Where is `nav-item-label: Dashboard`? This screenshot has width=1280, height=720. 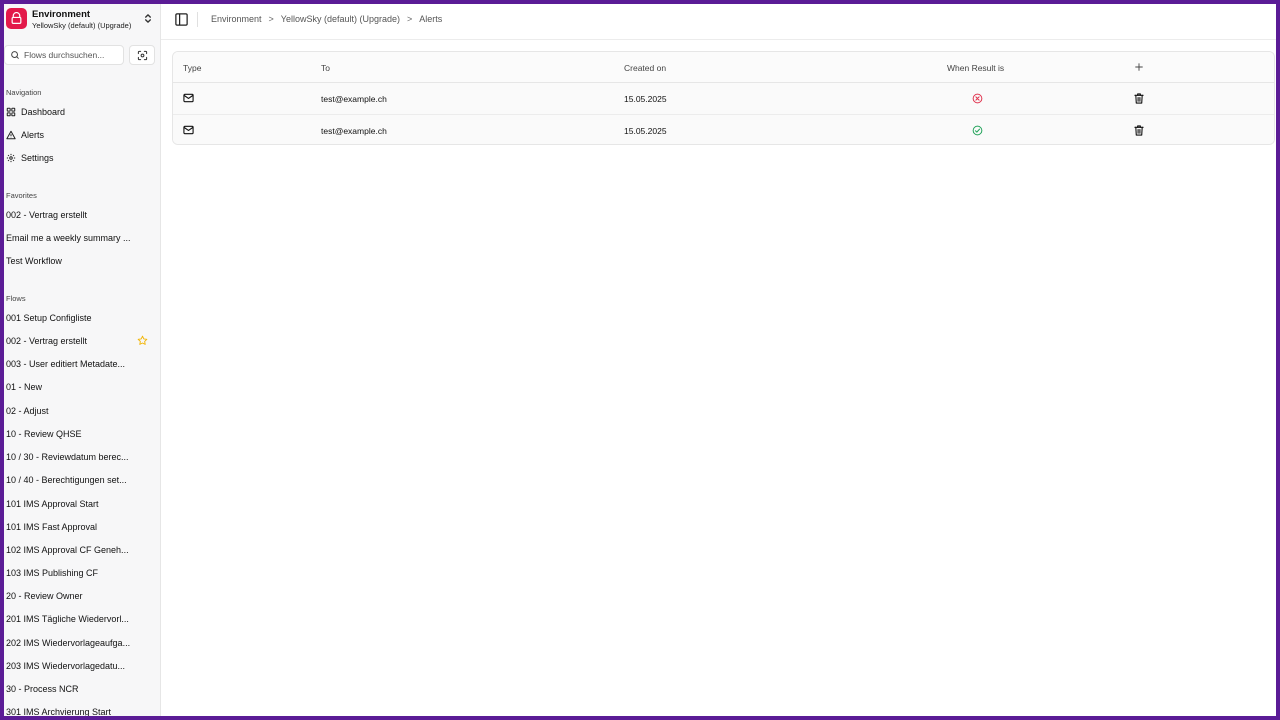 nav-item-label: Dashboard is located at coordinates (43, 112).